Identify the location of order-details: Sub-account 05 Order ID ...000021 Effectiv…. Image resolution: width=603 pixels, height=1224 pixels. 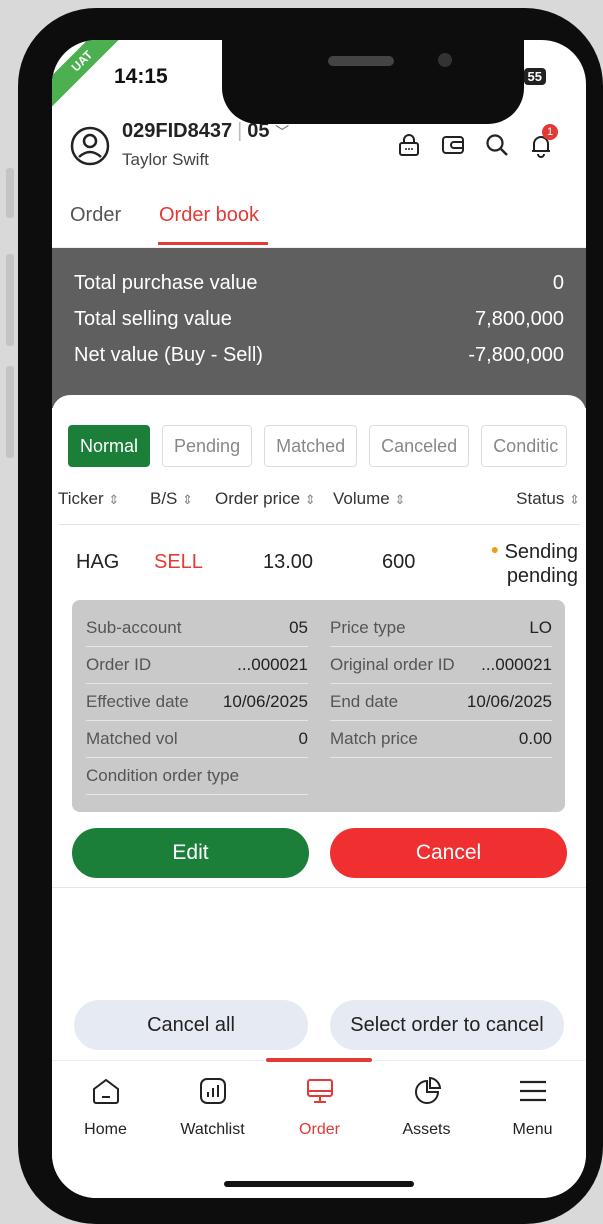
(318, 706).